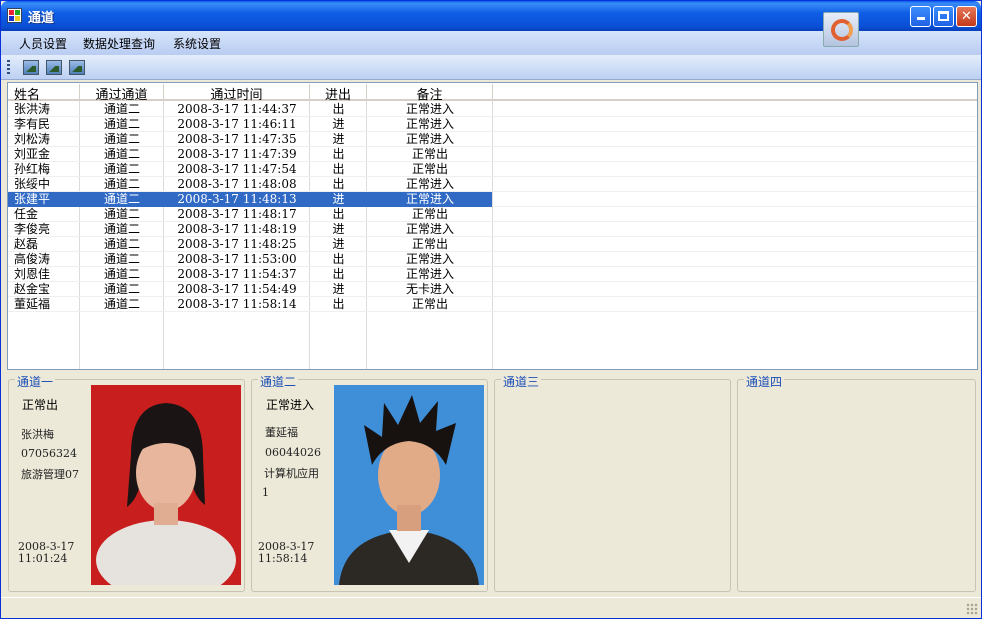 The width and height of the screenshot is (982, 619). I want to click on table-row: 张洪涛 通道二 2008-3-17 11:44:37 出 正常进入, so click(492, 109).